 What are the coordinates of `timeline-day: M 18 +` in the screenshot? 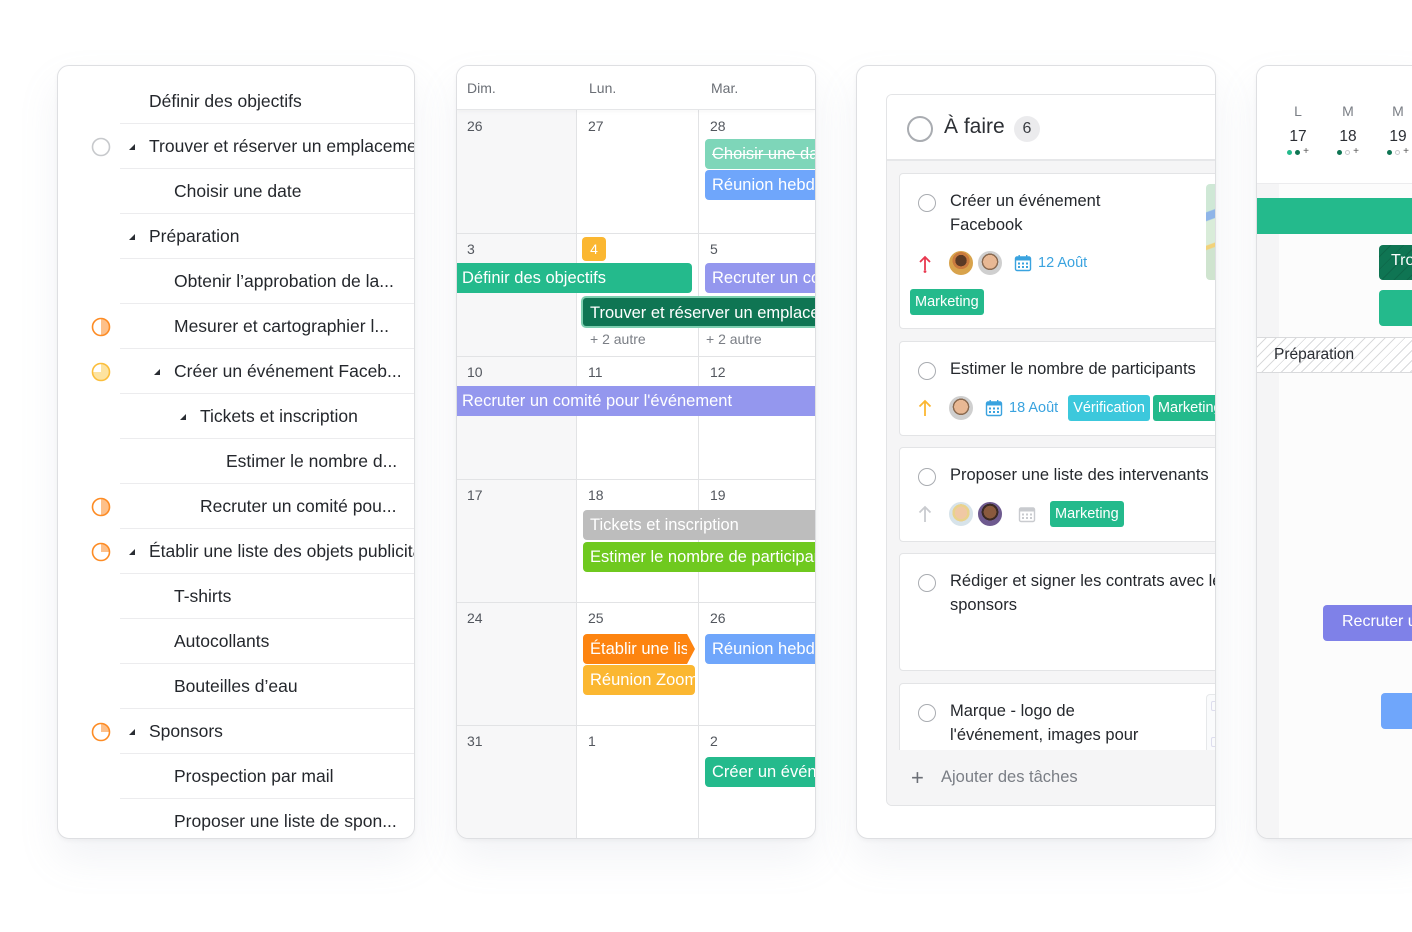 It's located at (1348, 116).